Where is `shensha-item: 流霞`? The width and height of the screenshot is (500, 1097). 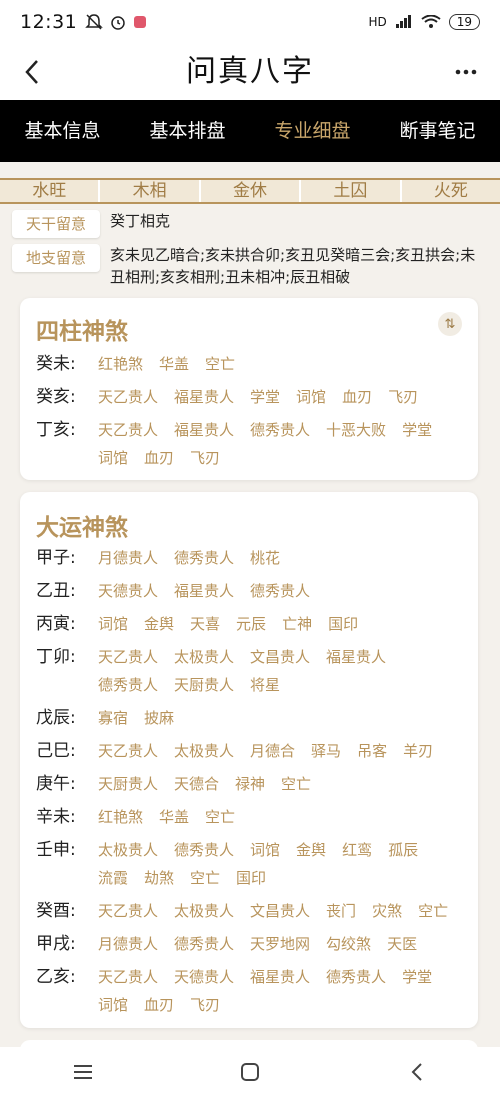
shensha-item: 流霞 is located at coordinates (113, 878).